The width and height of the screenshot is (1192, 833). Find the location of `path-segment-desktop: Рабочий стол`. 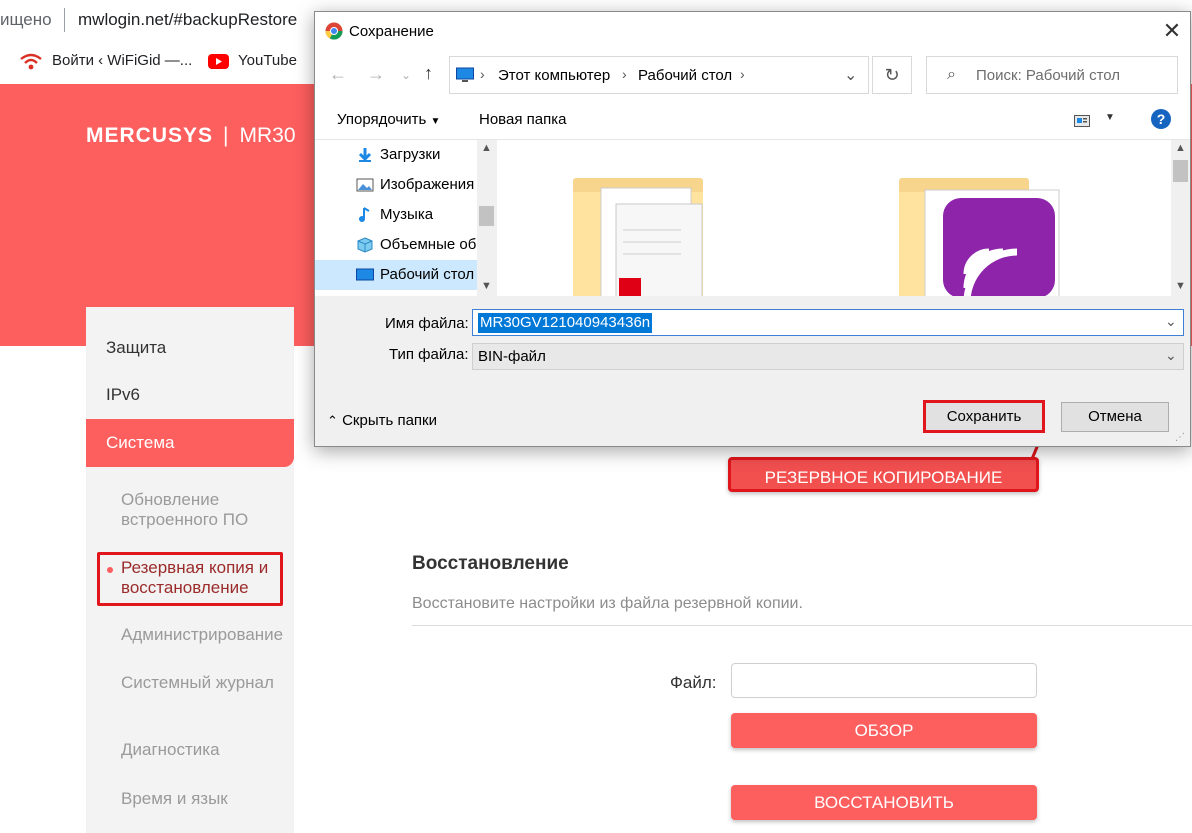

path-segment-desktop: Рабочий стол is located at coordinates (685, 75).